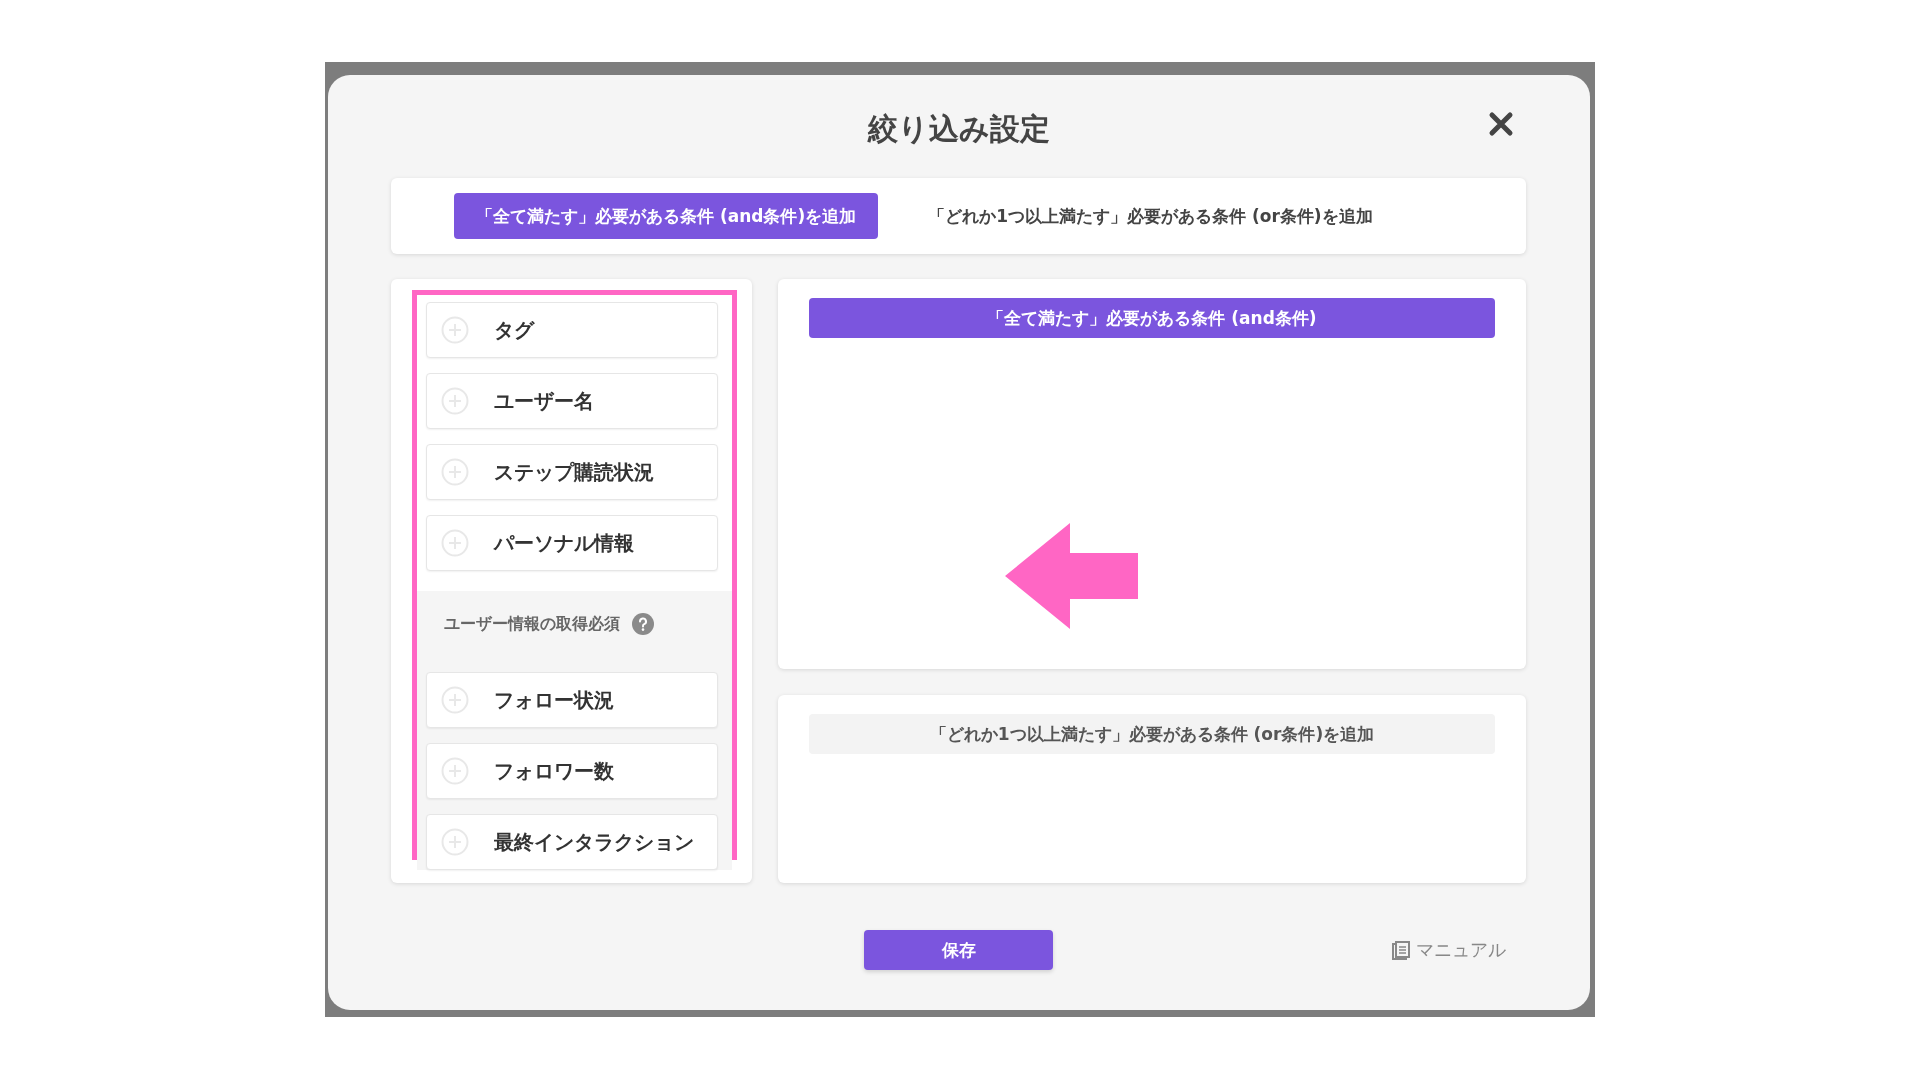  Describe the element at coordinates (958, 950) in the screenshot. I see `save-button: 保存` at that location.